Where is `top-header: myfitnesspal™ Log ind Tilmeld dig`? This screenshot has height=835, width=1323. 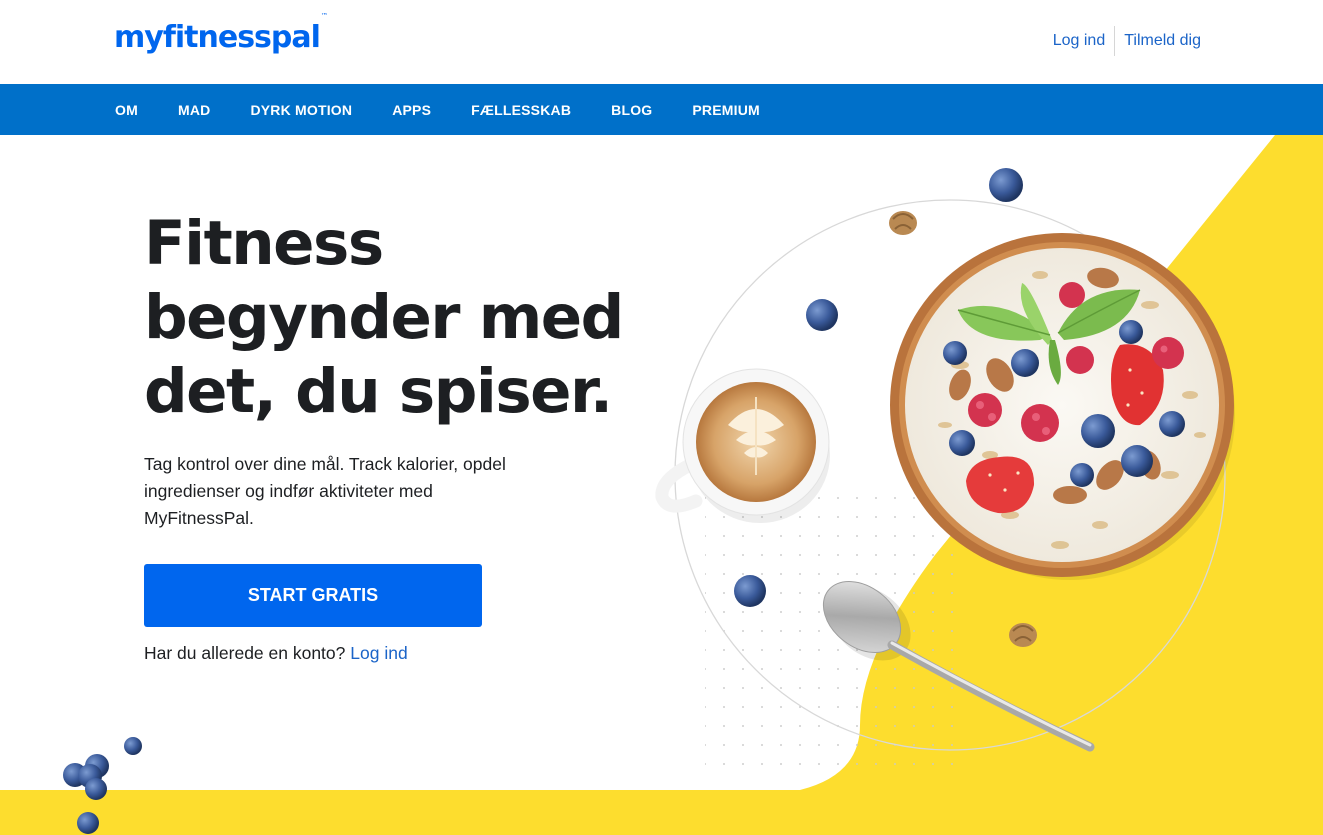 top-header: myfitnesspal™ Log ind Tilmeld dig is located at coordinates (661, 42).